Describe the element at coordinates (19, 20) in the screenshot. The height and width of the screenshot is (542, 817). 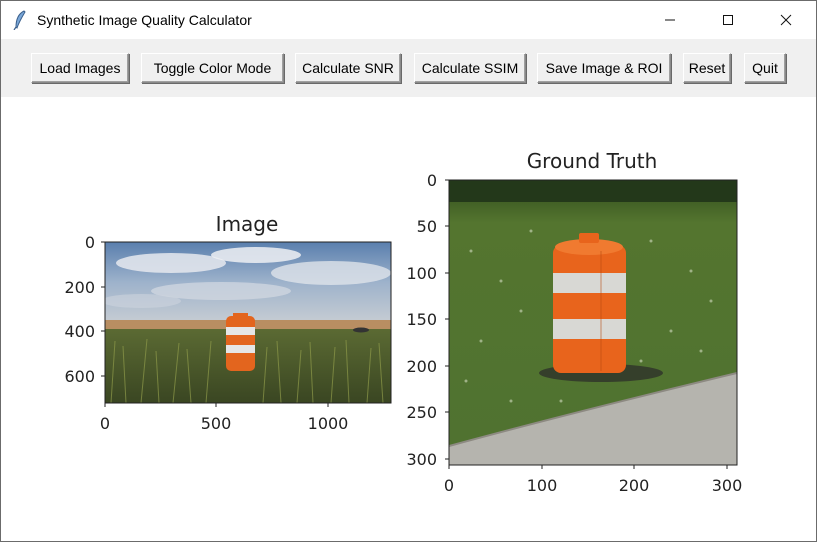
I see `feather-icon` at that location.